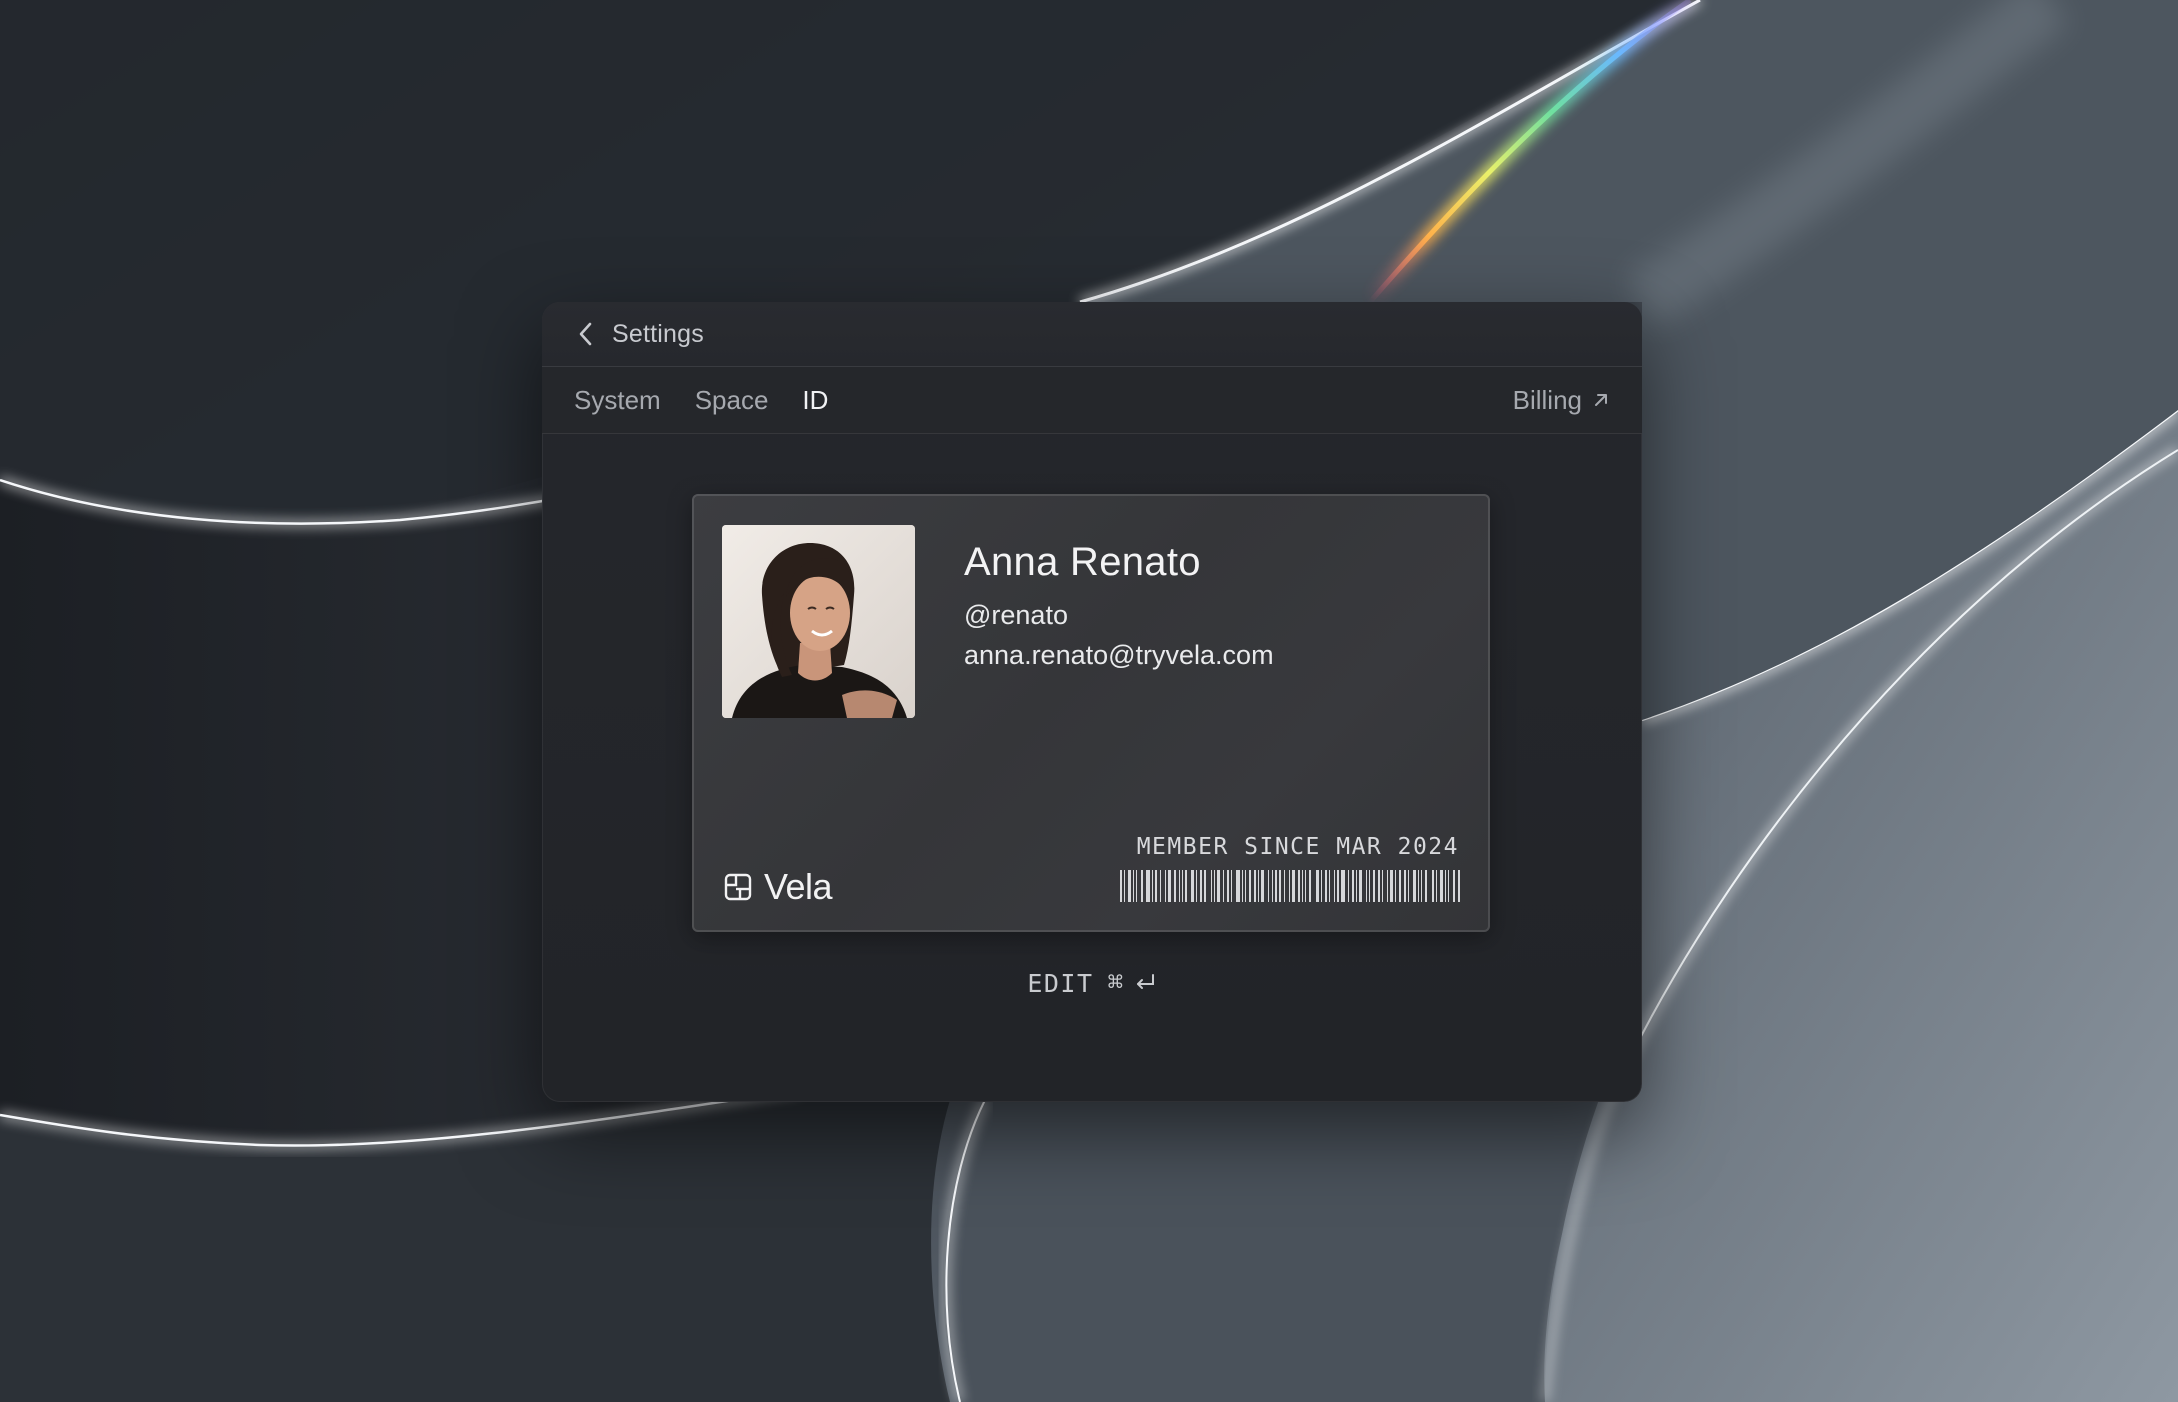 This screenshot has width=2178, height=1402. What do you see at coordinates (815, 400) in the screenshot?
I see `tab-id: ID` at bounding box center [815, 400].